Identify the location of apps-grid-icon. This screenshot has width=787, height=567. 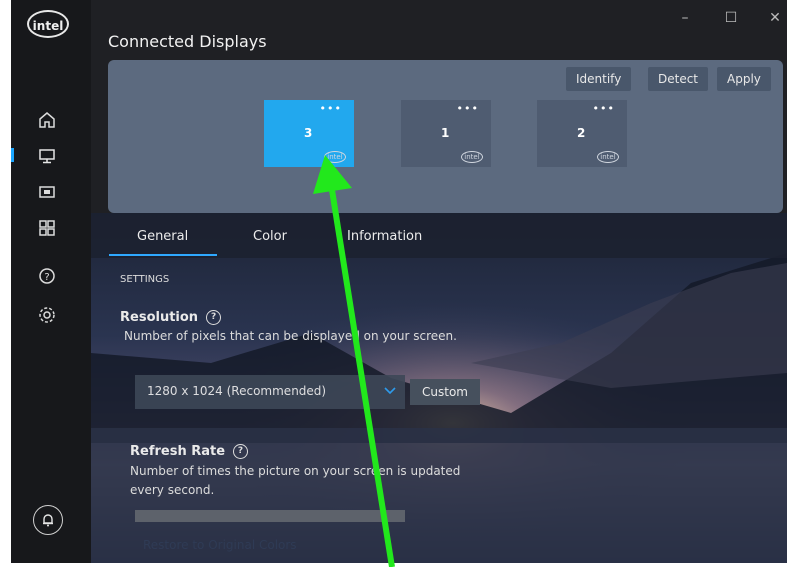
(47, 228).